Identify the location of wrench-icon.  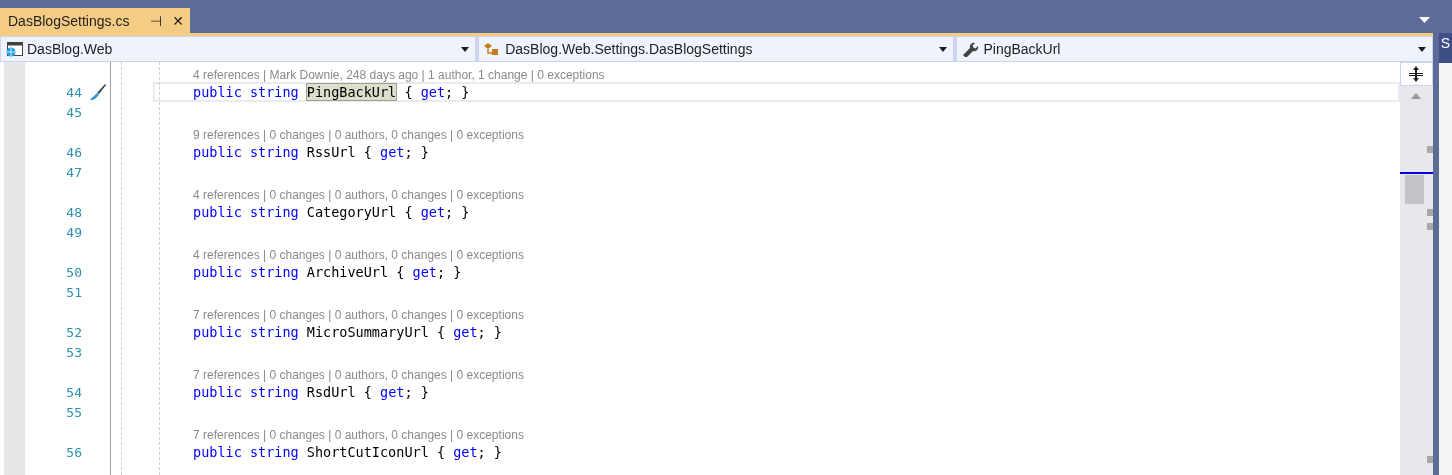
(970, 49).